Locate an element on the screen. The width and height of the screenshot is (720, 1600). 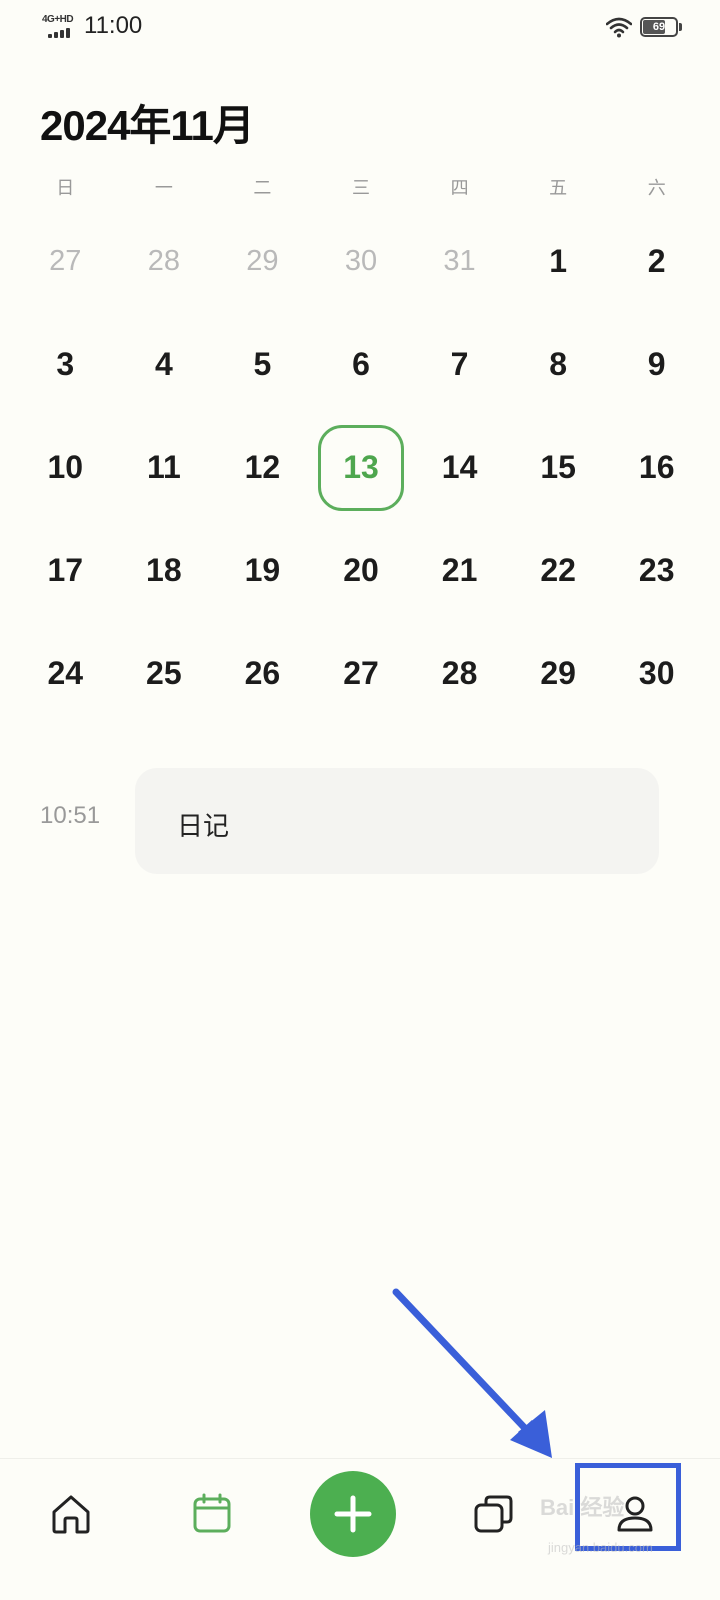
day-cell: 18 is located at coordinates (164, 570).